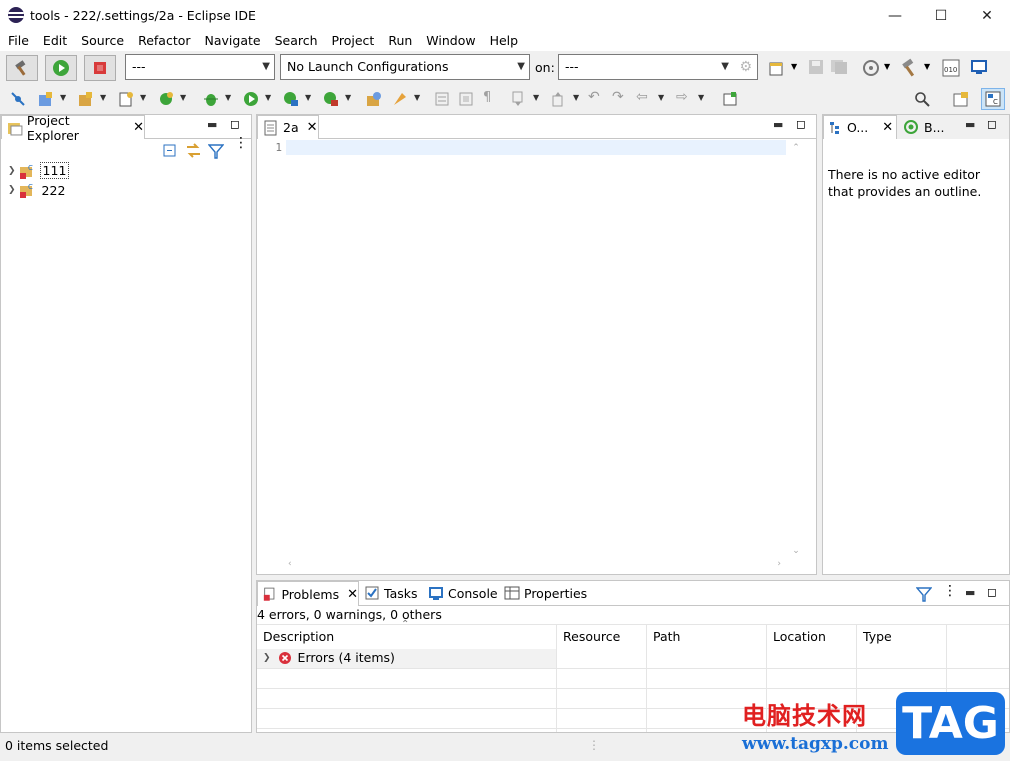  What do you see at coordinates (73, 128) in the screenshot?
I see `tab-project-explorer: Project Explorer ✕` at bounding box center [73, 128].